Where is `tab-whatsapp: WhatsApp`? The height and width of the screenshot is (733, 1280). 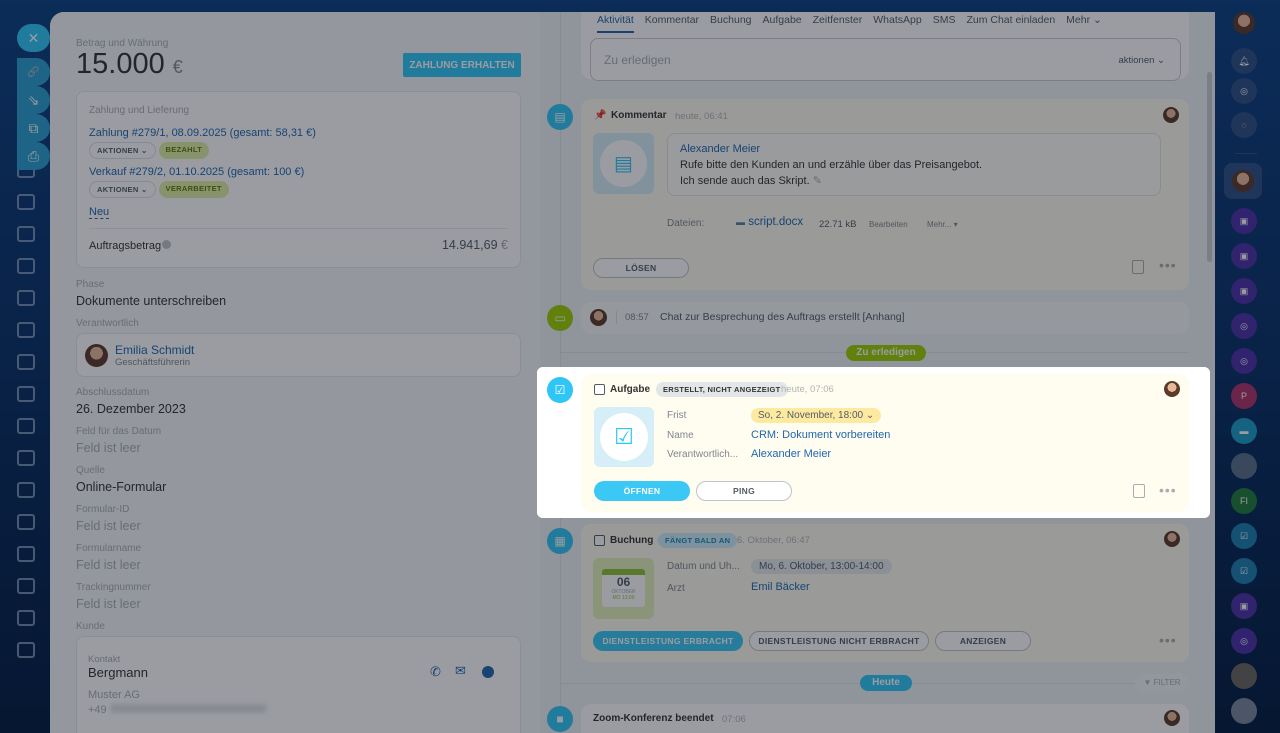 tab-whatsapp: WhatsApp is located at coordinates (897, 23).